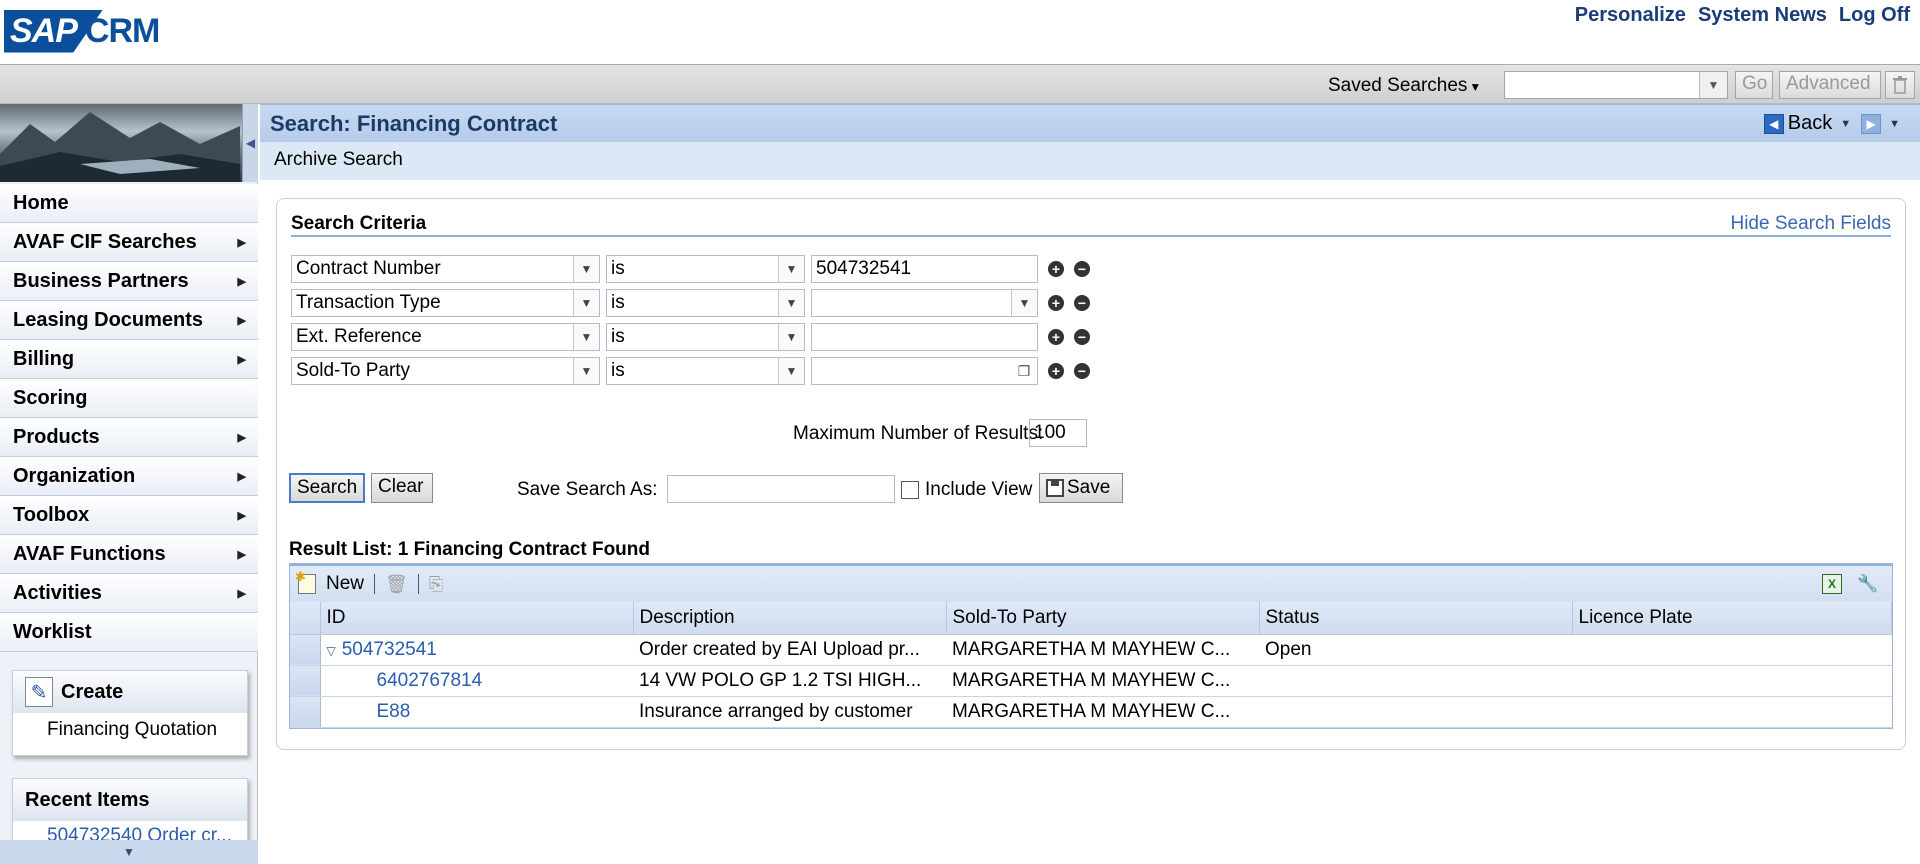 The width and height of the screenshot is (1920, 864). I want to click on sidebar-item-label: Scoring, so click(50, 397).